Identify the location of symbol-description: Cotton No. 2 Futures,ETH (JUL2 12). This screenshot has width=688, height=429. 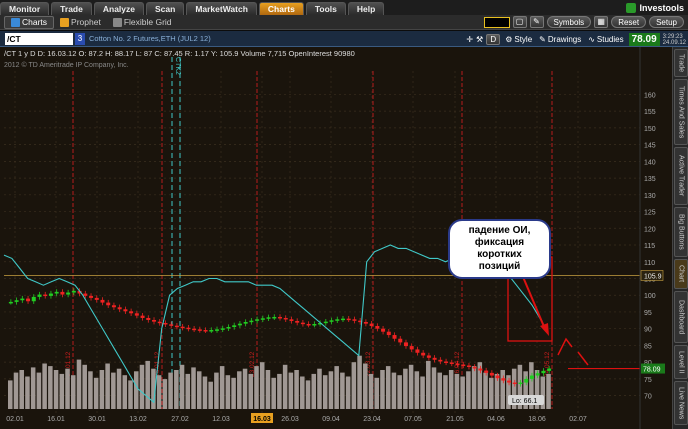
(150, 38).